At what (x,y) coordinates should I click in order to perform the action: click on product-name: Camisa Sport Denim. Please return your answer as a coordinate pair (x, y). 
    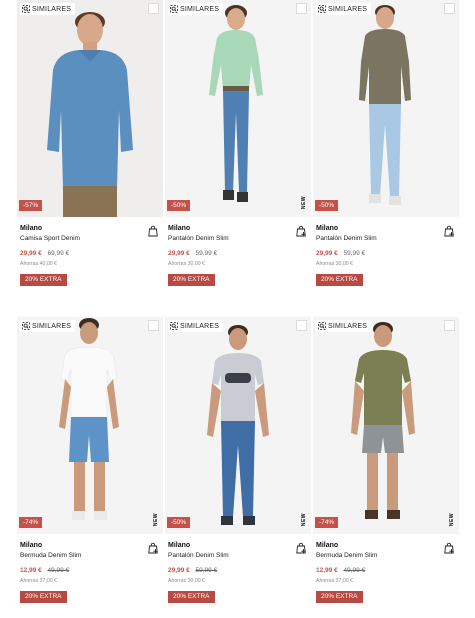
    Looking at the image, I should click on (50, 238).